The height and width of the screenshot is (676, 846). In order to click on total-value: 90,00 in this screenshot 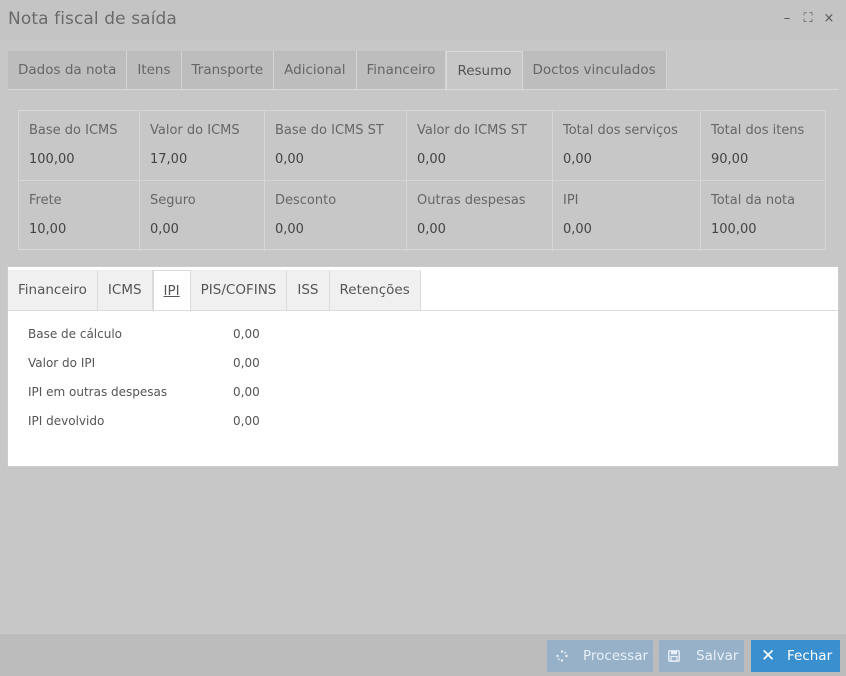, I will do `click(730, 159)`.